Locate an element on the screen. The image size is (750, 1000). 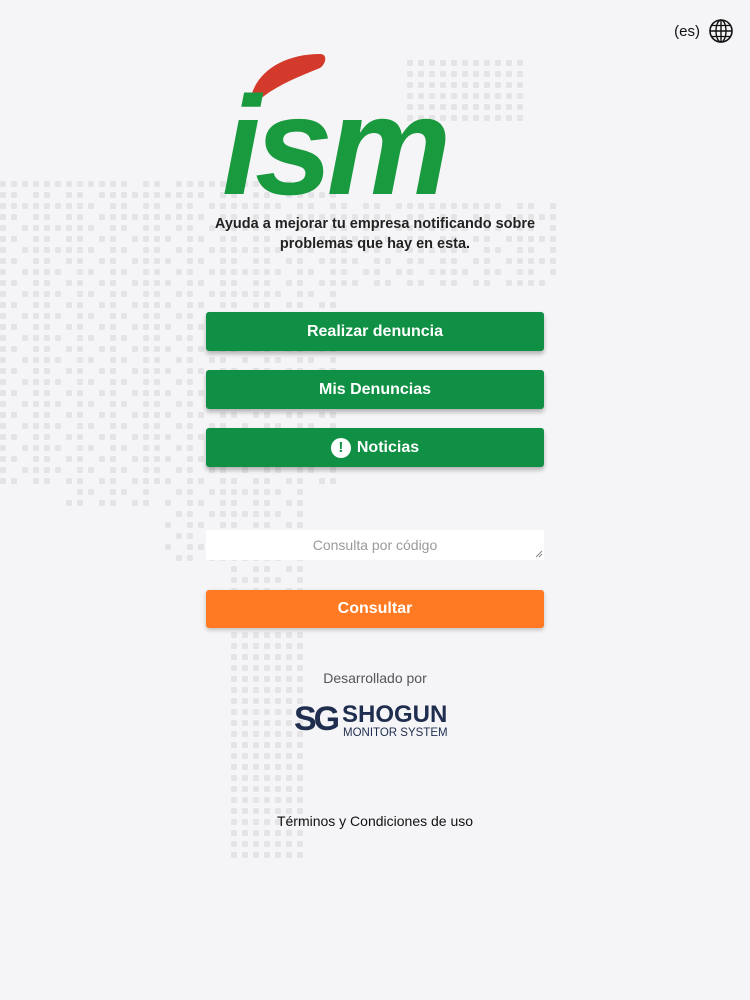
shogun-logo: SG SHOGUN MONITOR SYSTEM is located at coordinates (376, 720).